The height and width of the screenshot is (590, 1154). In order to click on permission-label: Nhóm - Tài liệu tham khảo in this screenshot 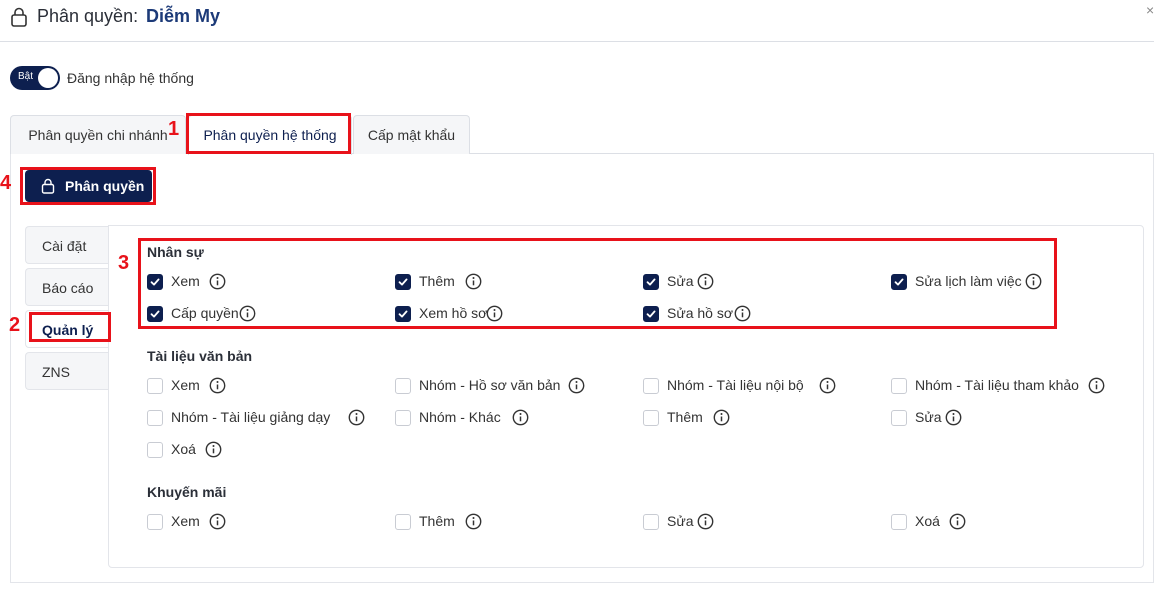, I will do `click(997, 385)`.